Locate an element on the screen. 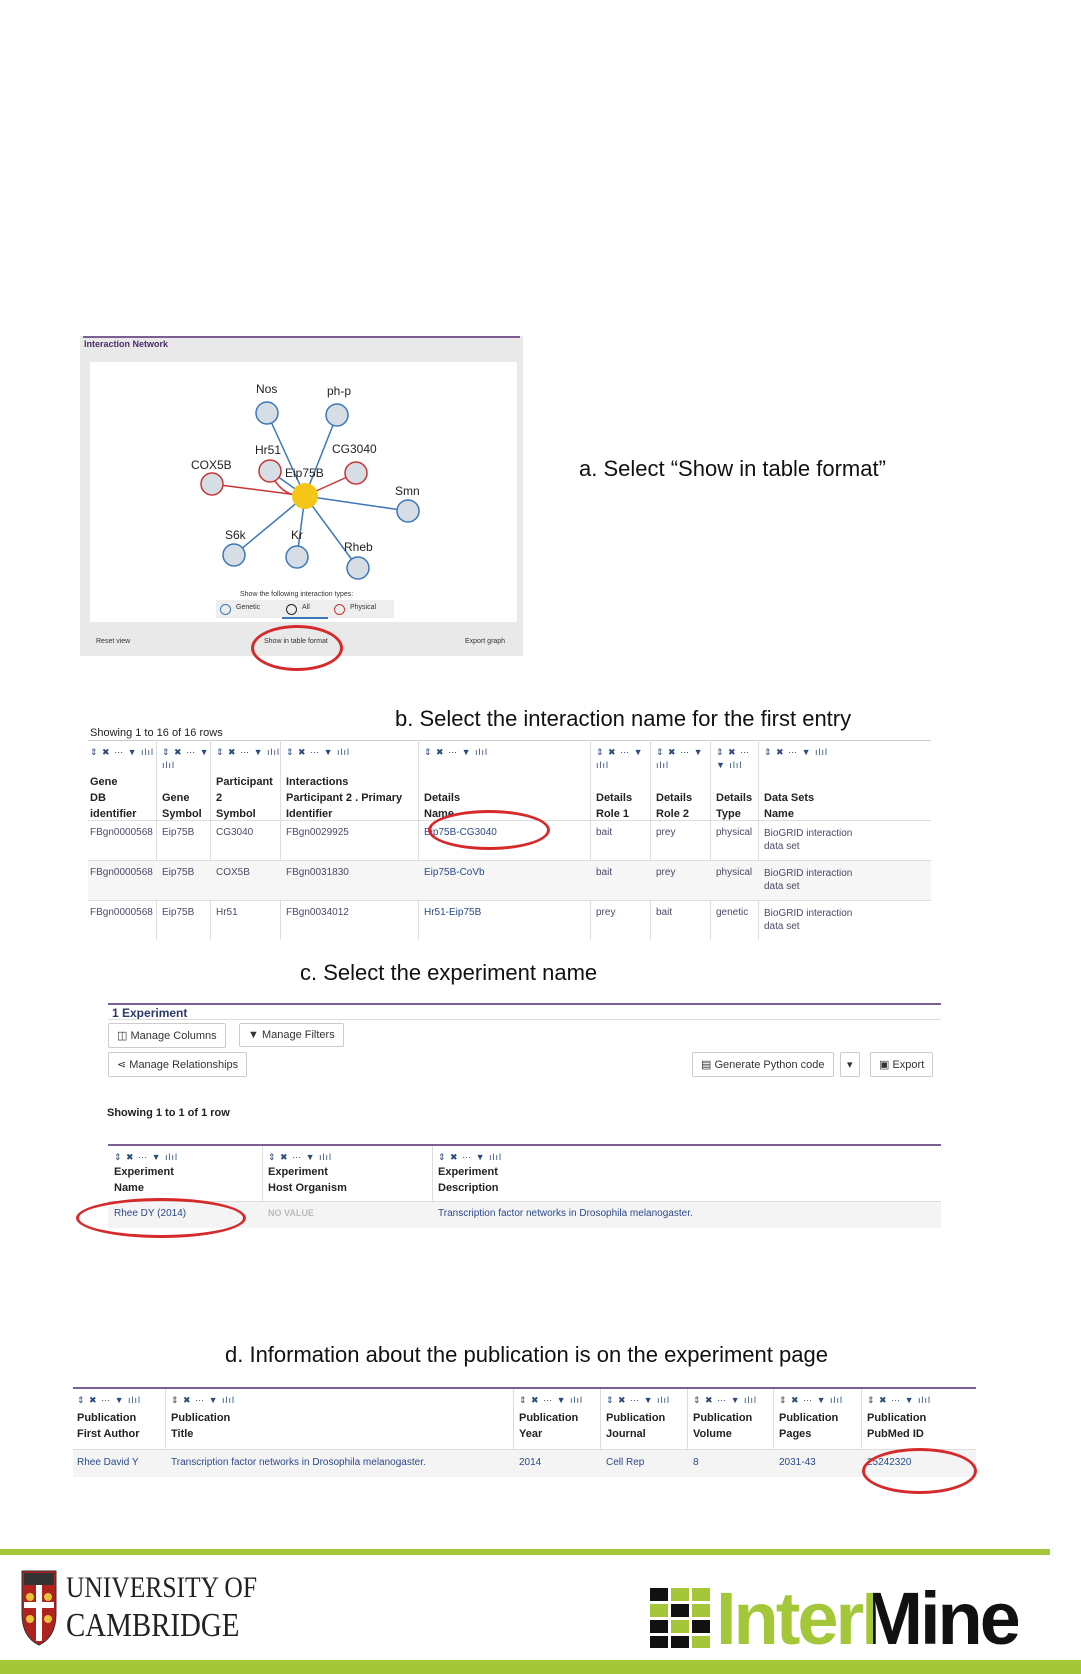 The width and height of the screenshot is (1081, 1674). publication-cell-3: Cell Rep is located at coordinates (625, 1462).